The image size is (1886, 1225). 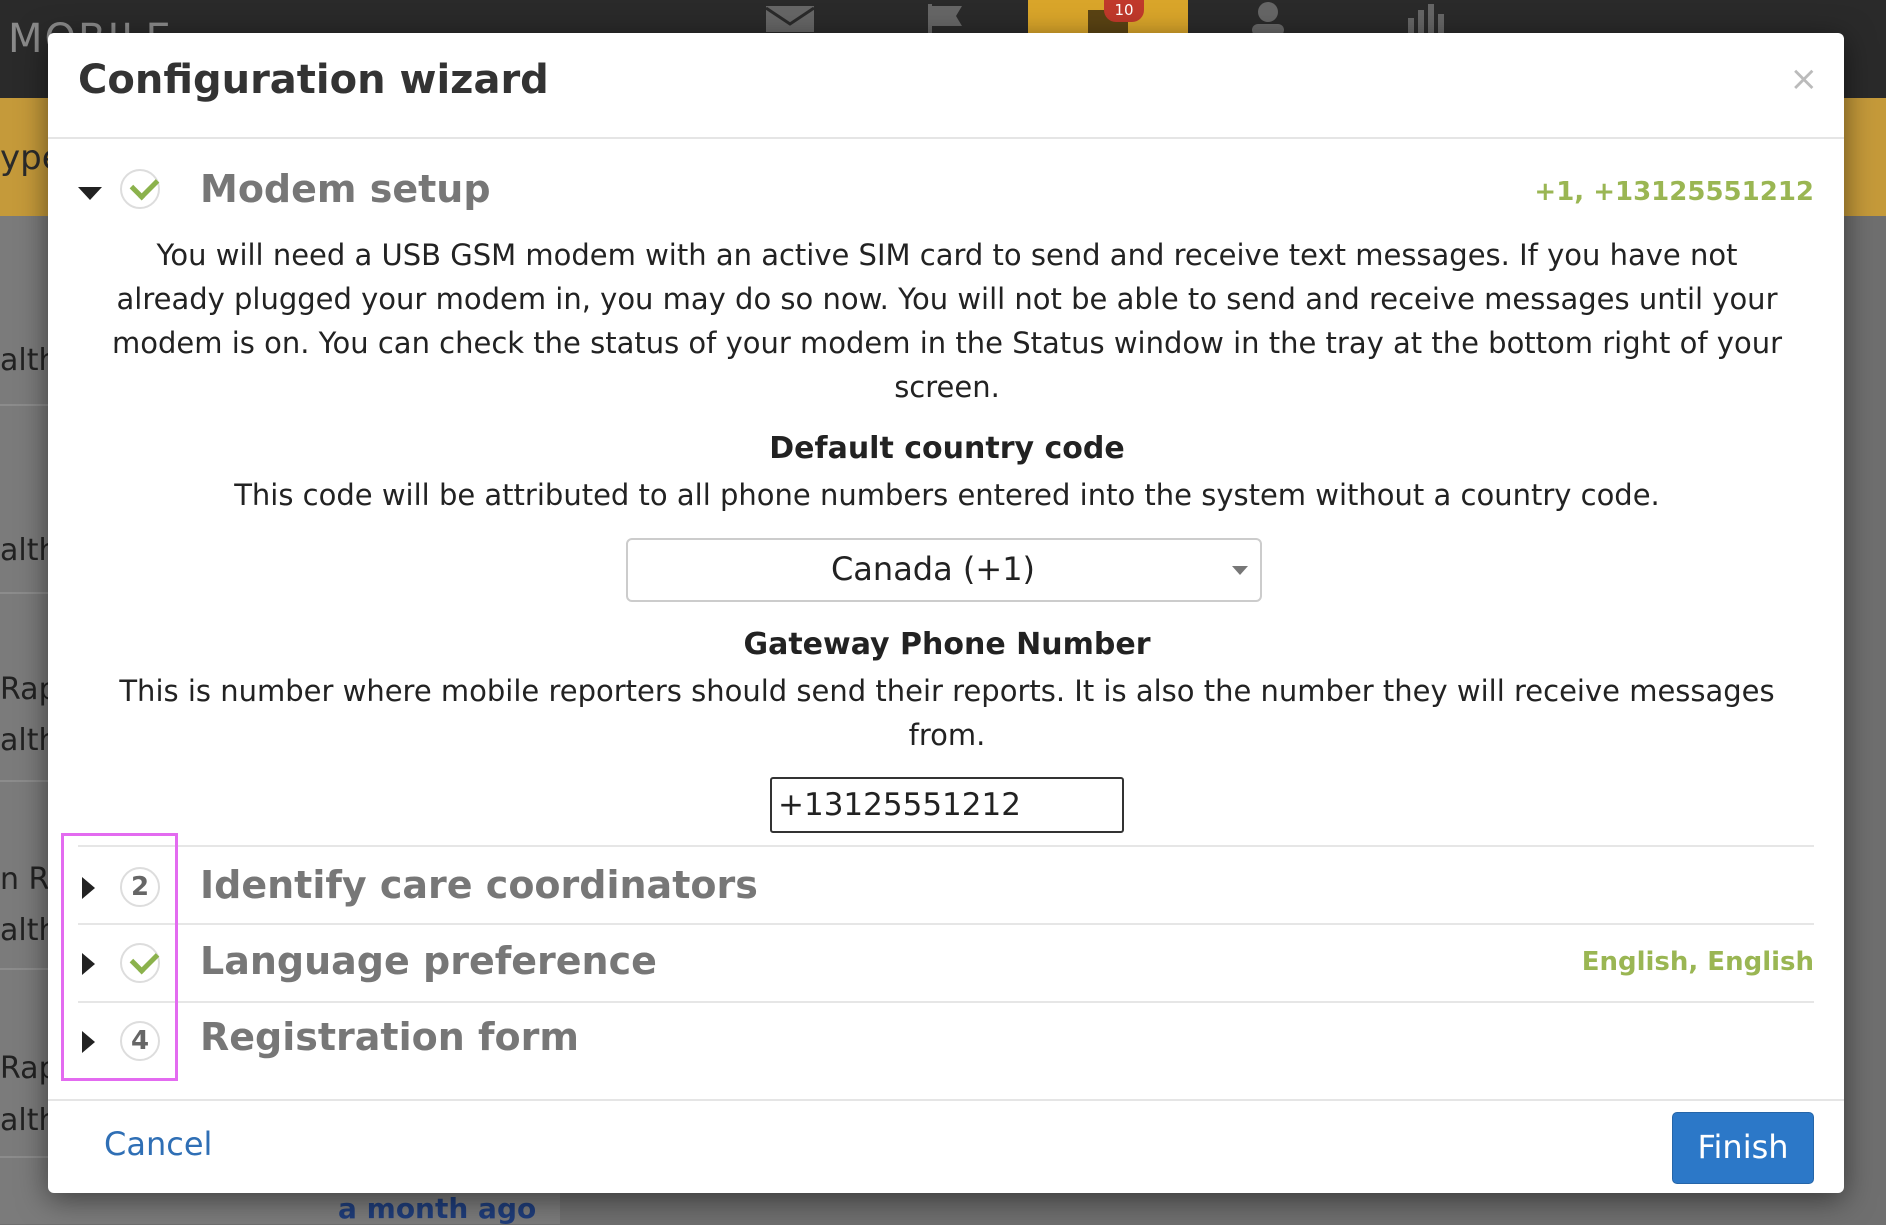 What do you see at coordinates (946, 86) in the screenshot?
I see `modal-header: Configuration wizard ×` at bounding box center [946, 86].